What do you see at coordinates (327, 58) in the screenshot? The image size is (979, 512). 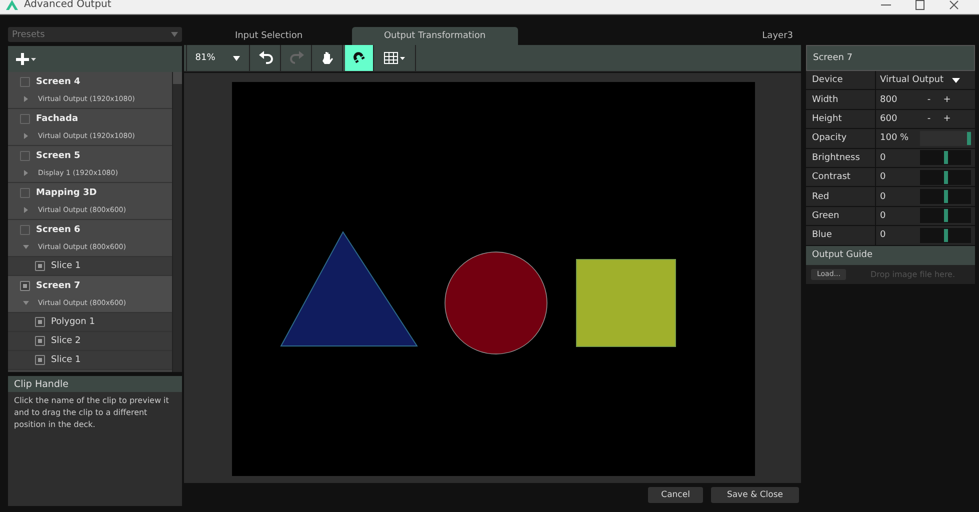 I see `hand-icon` at bounding box center [327, 58].